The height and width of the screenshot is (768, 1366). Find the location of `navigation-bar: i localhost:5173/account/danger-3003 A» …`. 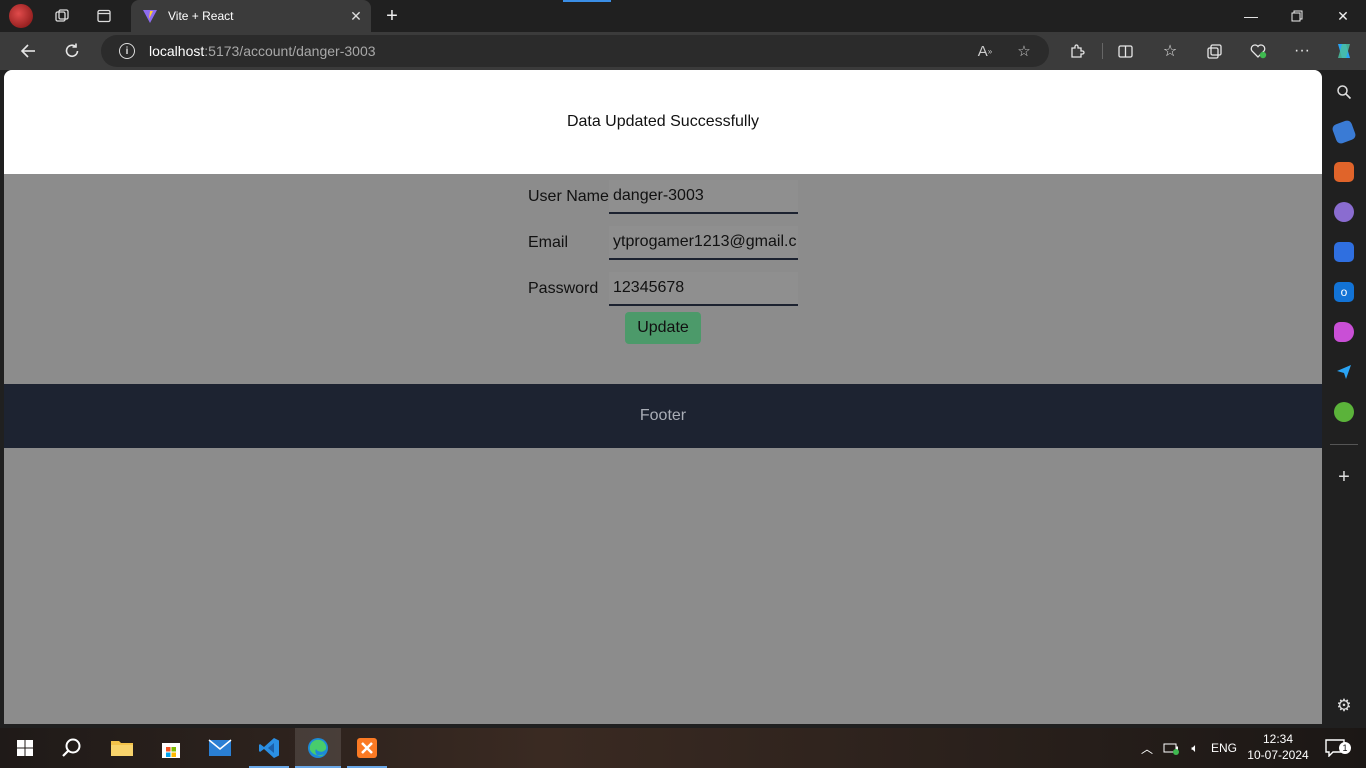

navigation-bar: i localhost:5173/account/danger-3003 A» … is located at coordinates (683, 51).